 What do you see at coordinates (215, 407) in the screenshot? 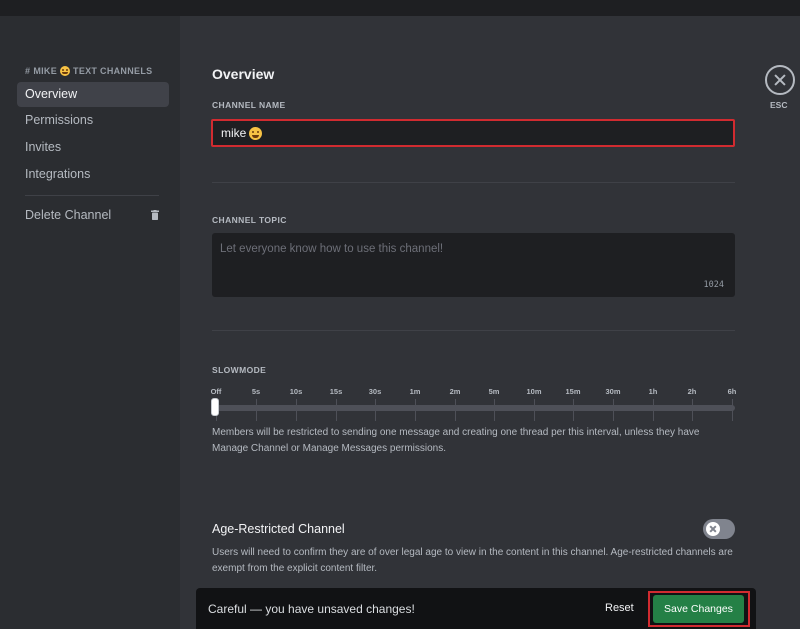
I see `slowmode-slider-handle` at bounding box center [215, 407].